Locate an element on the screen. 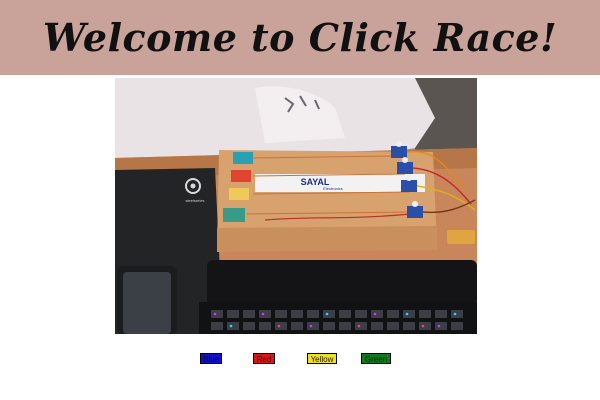 The image size is (600, 400). green-button: Green is located at coordinates (376, 358).